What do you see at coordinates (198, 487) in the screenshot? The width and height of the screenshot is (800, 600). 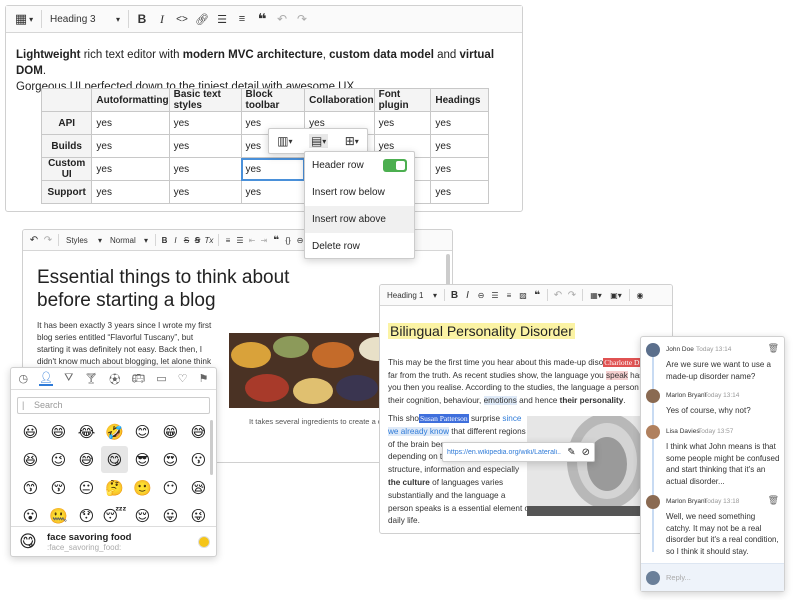 I see `emoji-item: 😪` at bounding box center [198, 487].